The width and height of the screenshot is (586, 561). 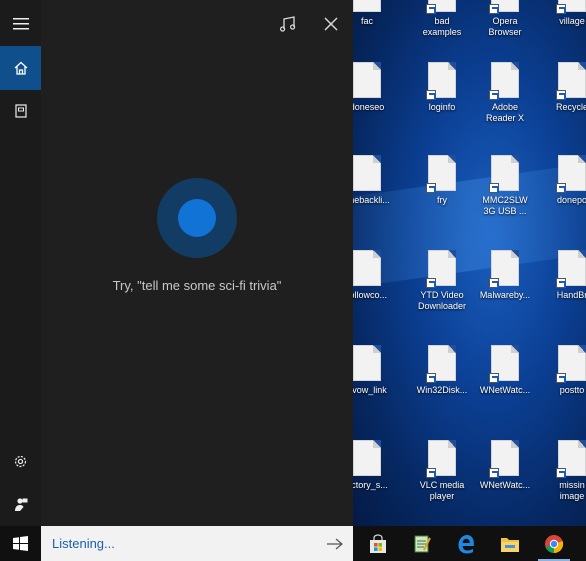 I want to click on desktop-icon: Recycle, so click(x=562, y=87).